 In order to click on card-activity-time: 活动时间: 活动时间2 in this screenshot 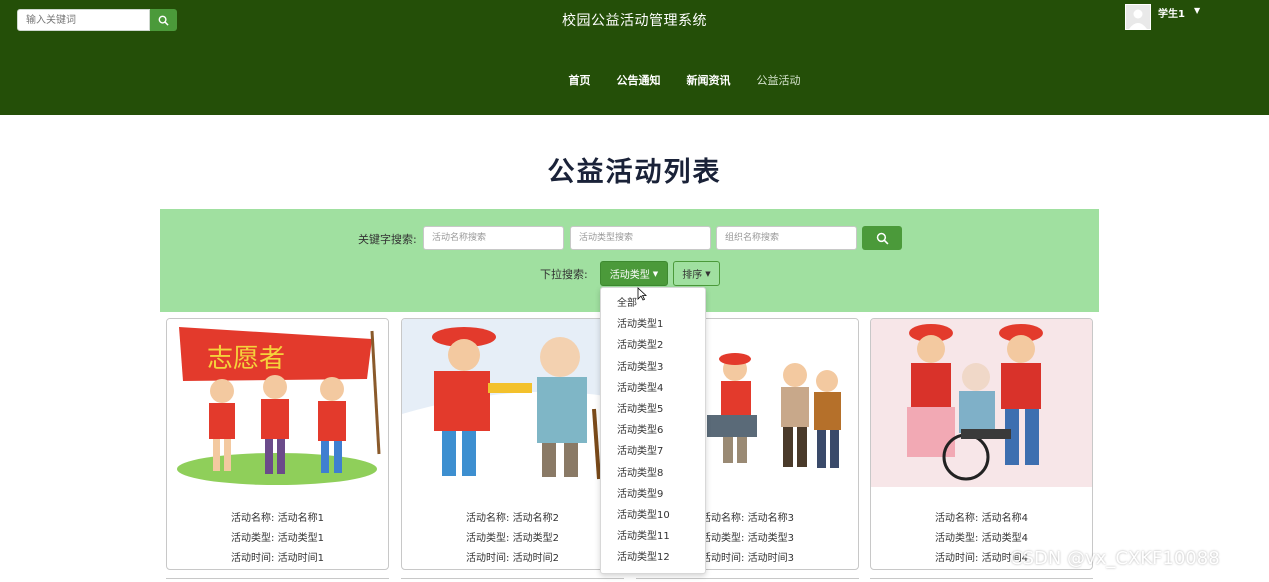, I will do `click(512, 558)`.